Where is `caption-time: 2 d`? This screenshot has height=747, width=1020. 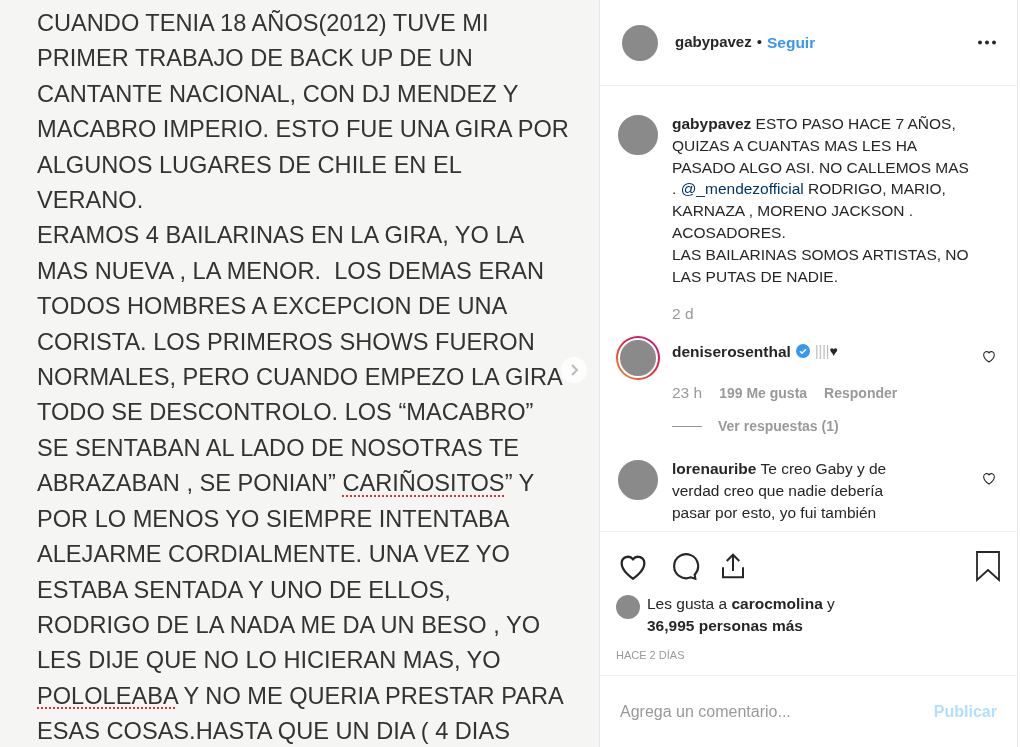
caption-time: 2 d is located at coordinates (683, 314).